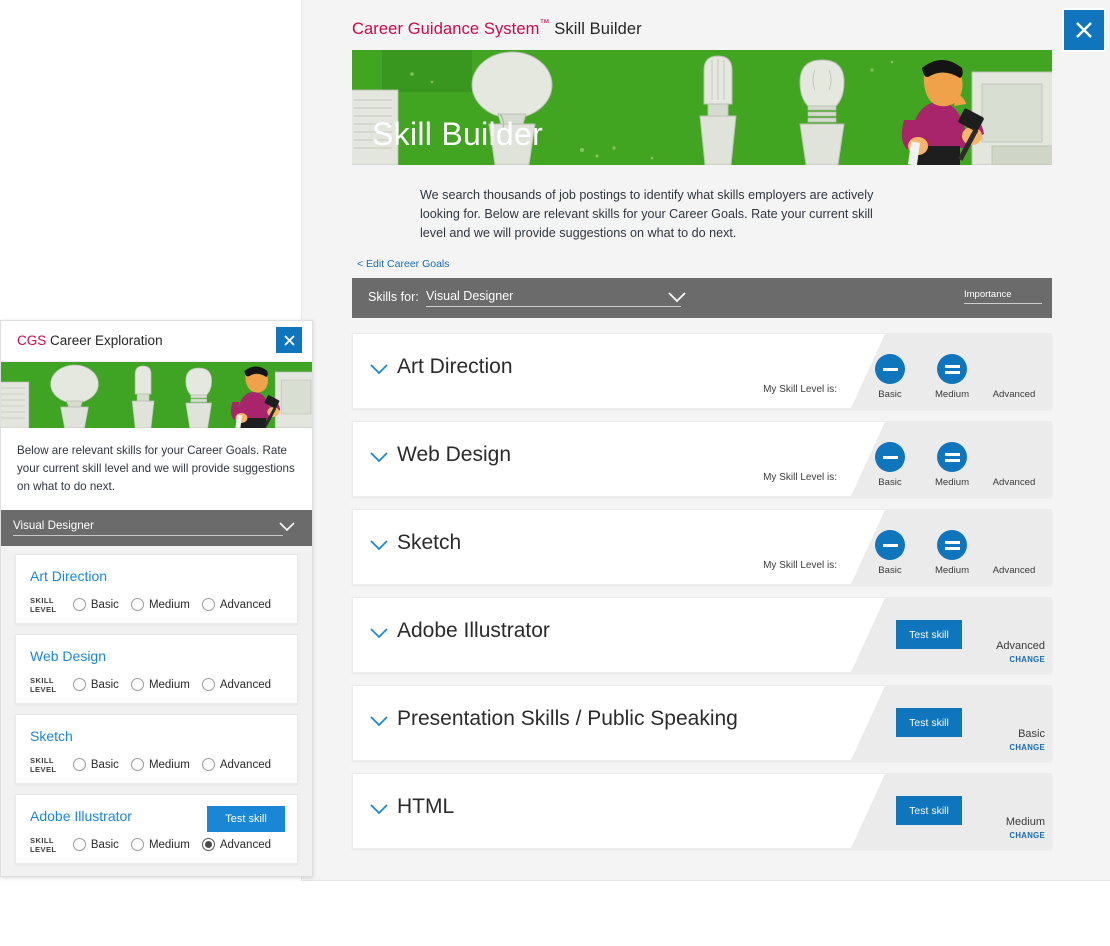  I want to click on close-icon, so click(1084, 30).